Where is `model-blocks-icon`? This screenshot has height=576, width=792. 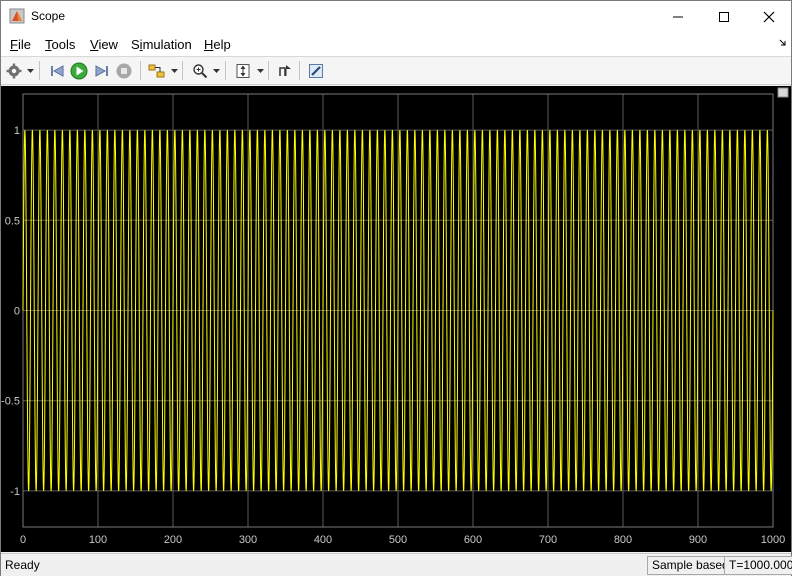 model-blocks-icon is located at coordinates (156, 71).